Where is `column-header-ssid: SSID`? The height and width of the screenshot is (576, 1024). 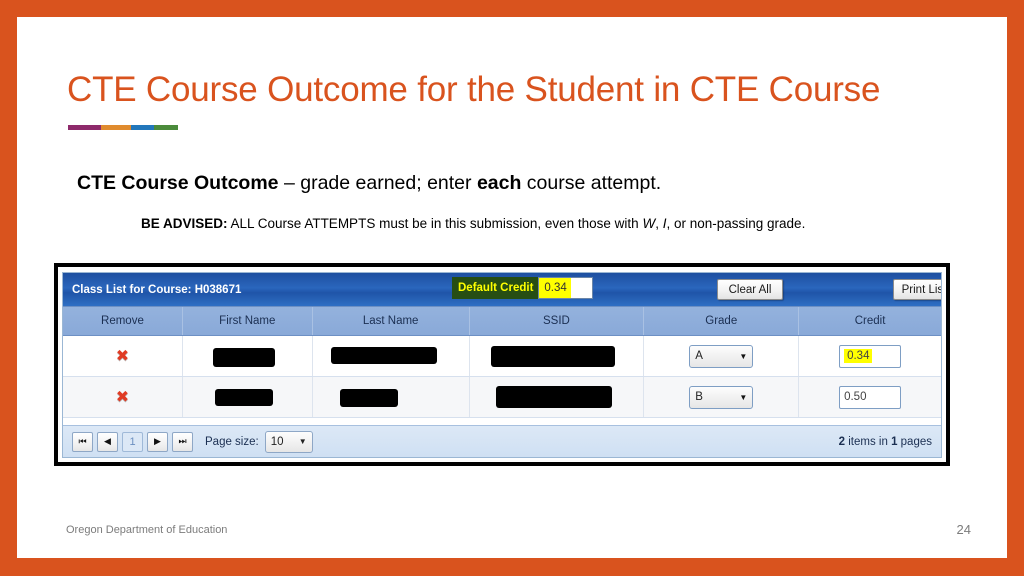 column-header-ssid: SSID is located at coordinates (557, 321).